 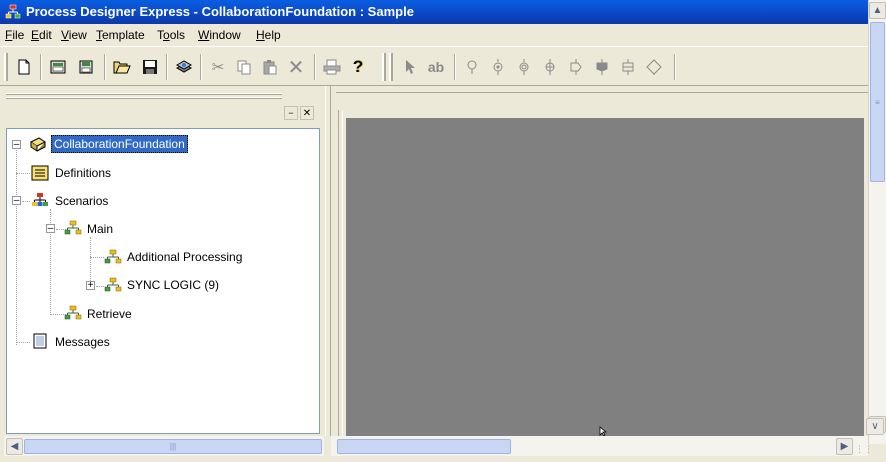 What do you see at coordinates (173, 446) in the screenshot?
I see `scroll-thumb: |||` at bounding box center [173, 446].